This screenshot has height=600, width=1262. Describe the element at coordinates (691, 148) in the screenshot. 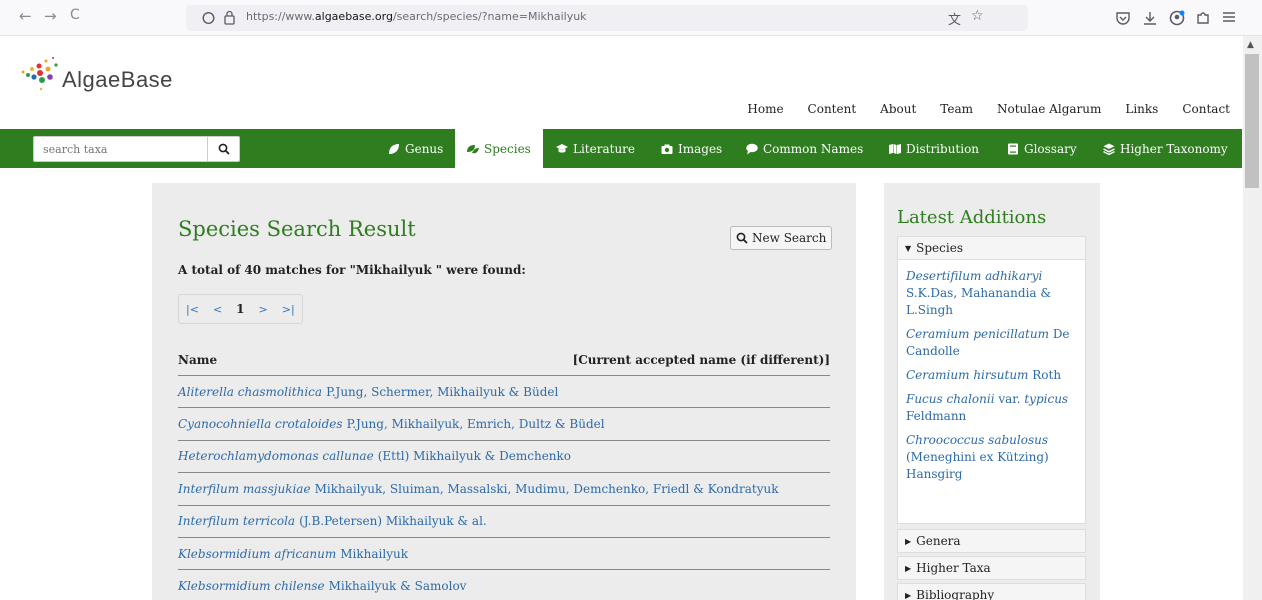

I see `tab-images: Images` at that location.